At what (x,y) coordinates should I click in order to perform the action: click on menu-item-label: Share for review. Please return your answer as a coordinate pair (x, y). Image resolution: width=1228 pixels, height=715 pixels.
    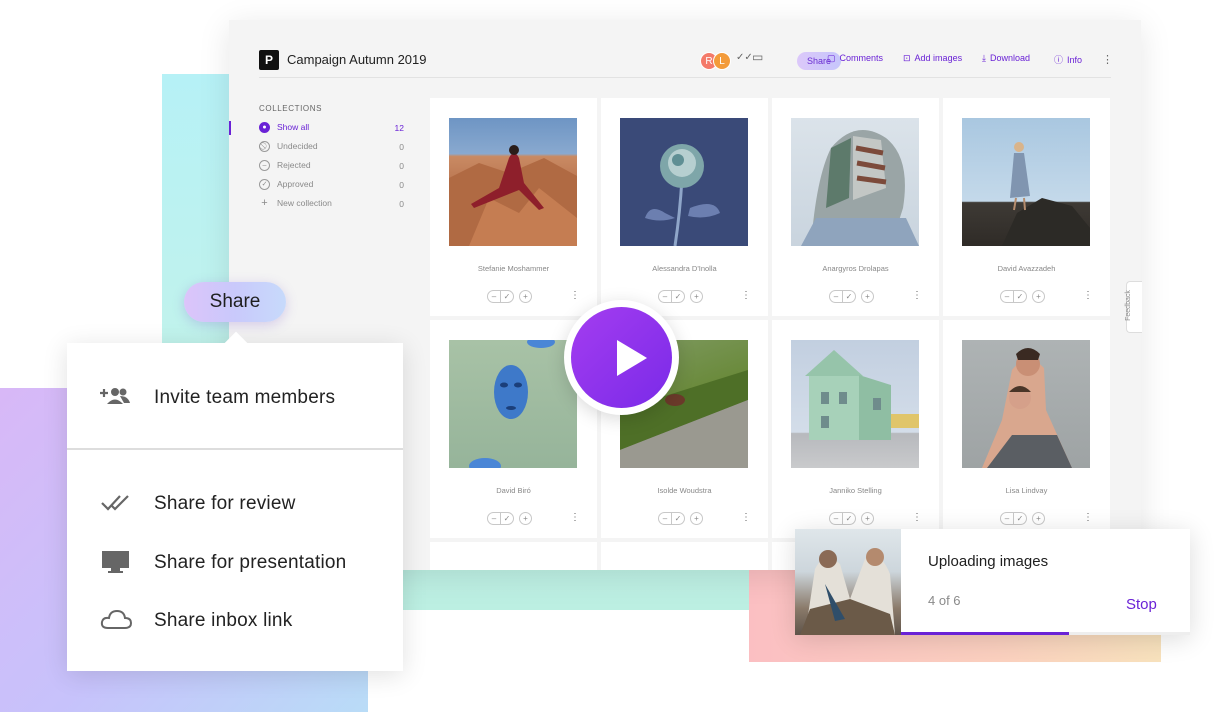
    Looking at the image, I should click on (225, 503).